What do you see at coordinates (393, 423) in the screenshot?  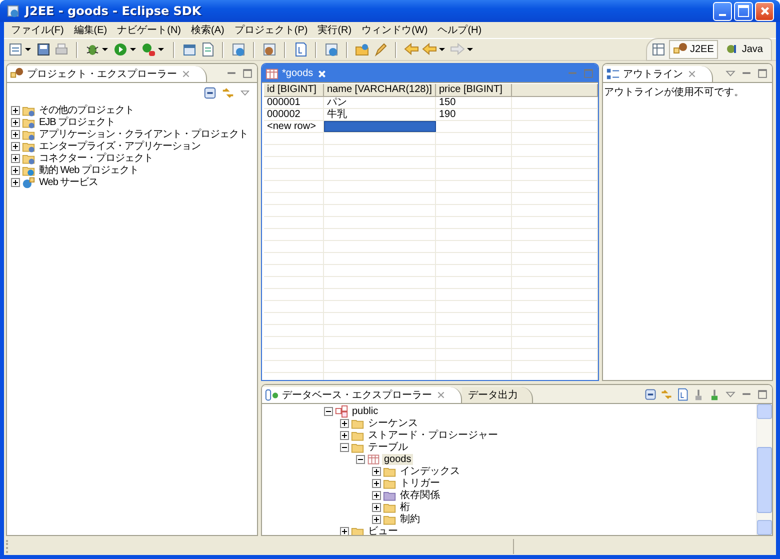 I see `tree-item: シーケンス` at bounding box center [393, 423].